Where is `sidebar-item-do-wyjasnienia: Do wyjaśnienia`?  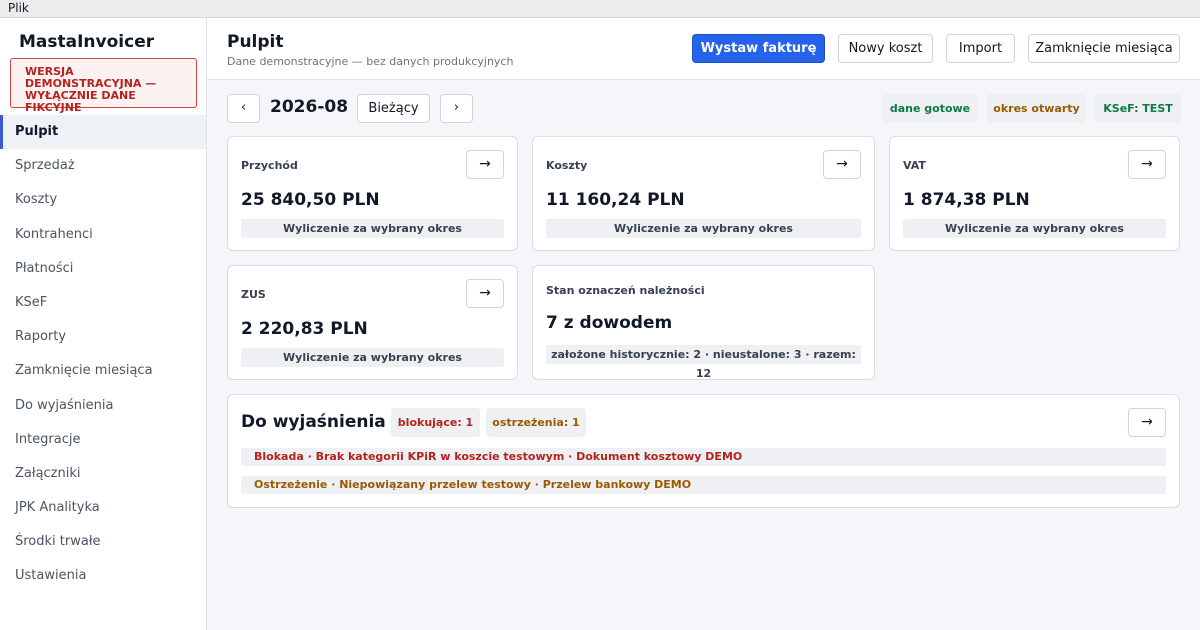 sidebar-item-do-wyjasnienia: Do wyjaśnienia is located at coordinates (103, 406).